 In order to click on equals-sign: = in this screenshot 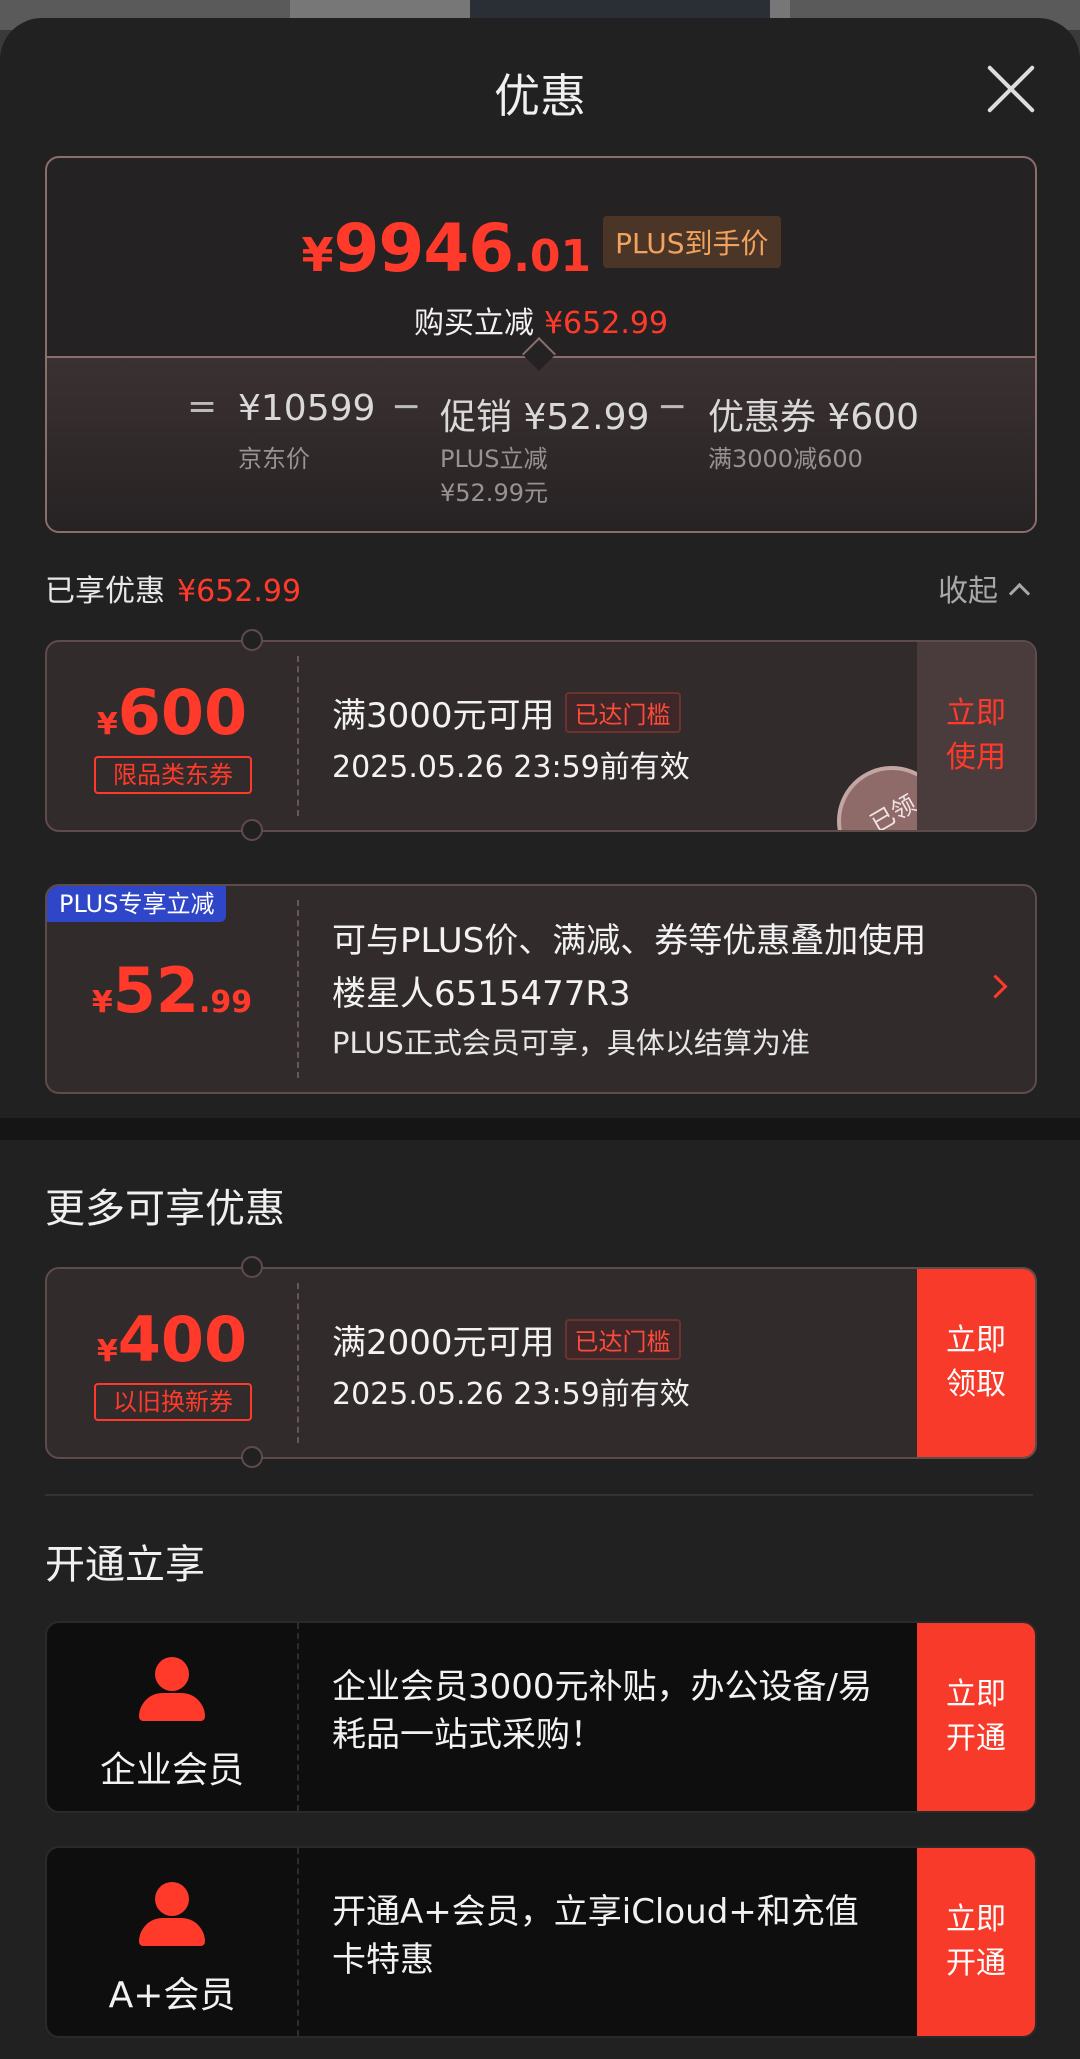, I will do `click(202, 406)`.